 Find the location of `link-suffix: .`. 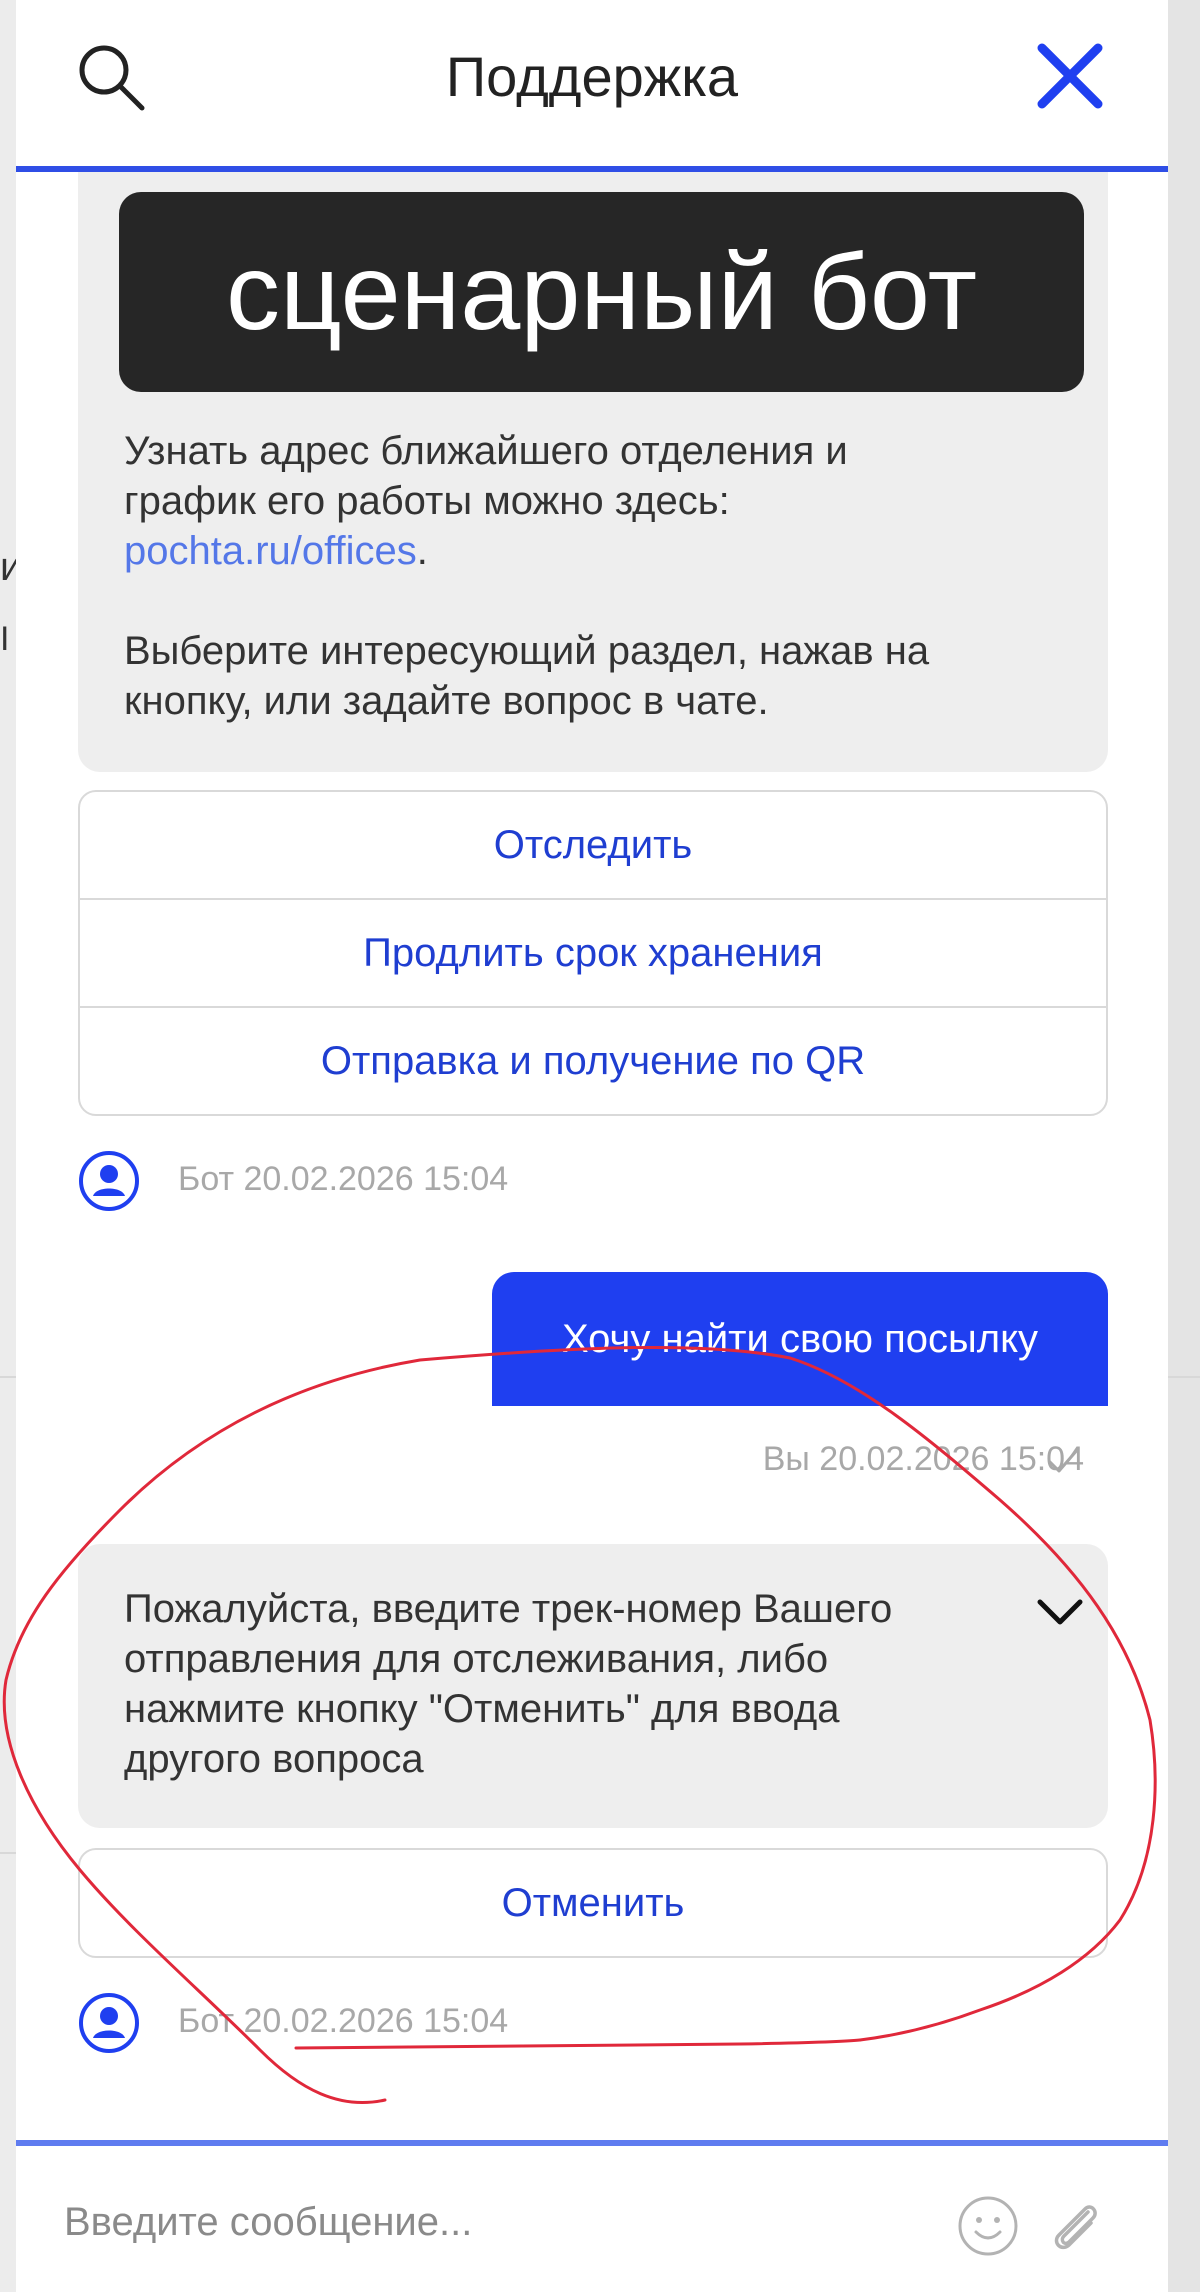

link-suffix: . is located at coordinates (422, 551).